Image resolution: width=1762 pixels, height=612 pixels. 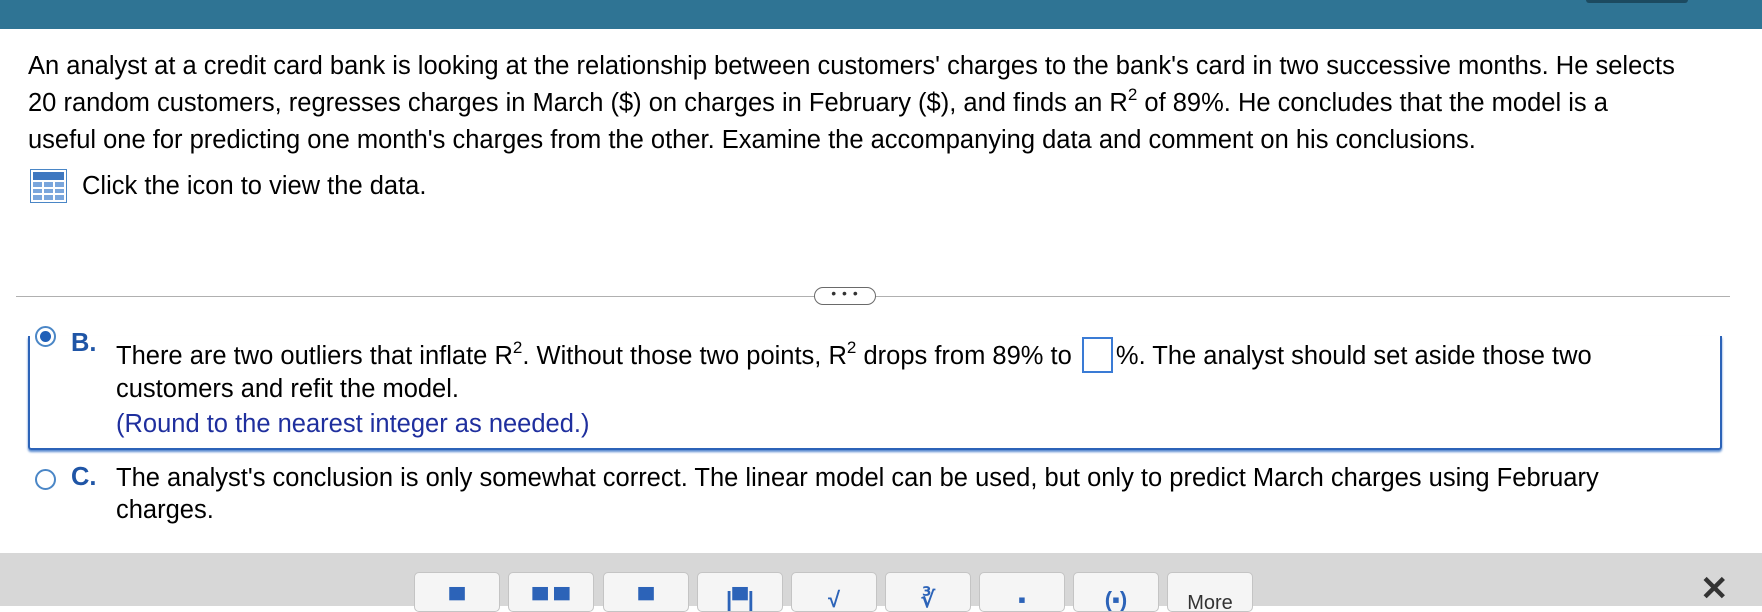 I want to click on option-c-letter: C., so click(x=84, y=477).